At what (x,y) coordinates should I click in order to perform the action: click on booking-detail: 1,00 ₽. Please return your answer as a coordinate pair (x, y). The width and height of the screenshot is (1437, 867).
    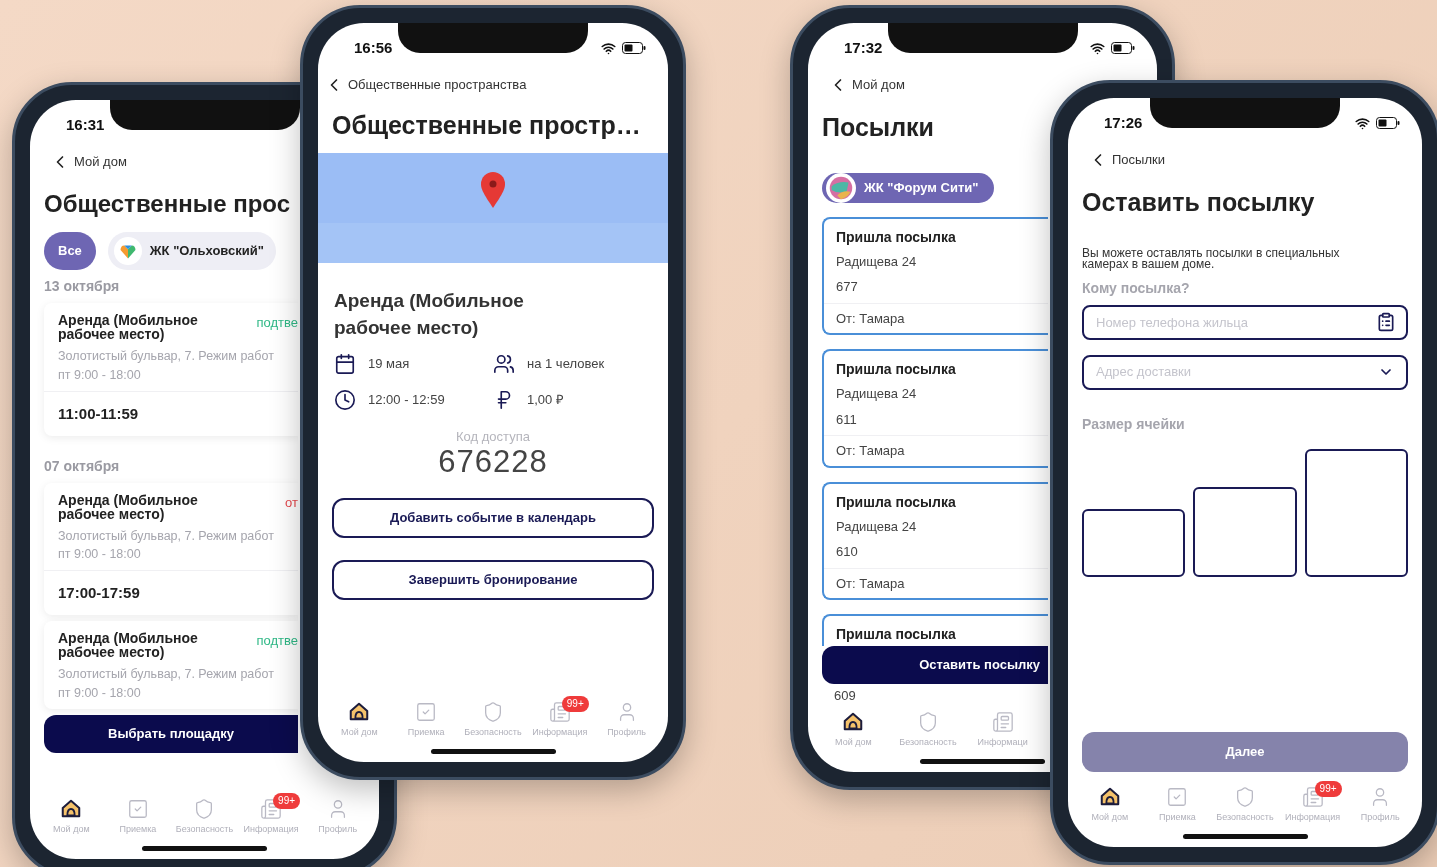
    Looking at the image, I should click on (545, 399).